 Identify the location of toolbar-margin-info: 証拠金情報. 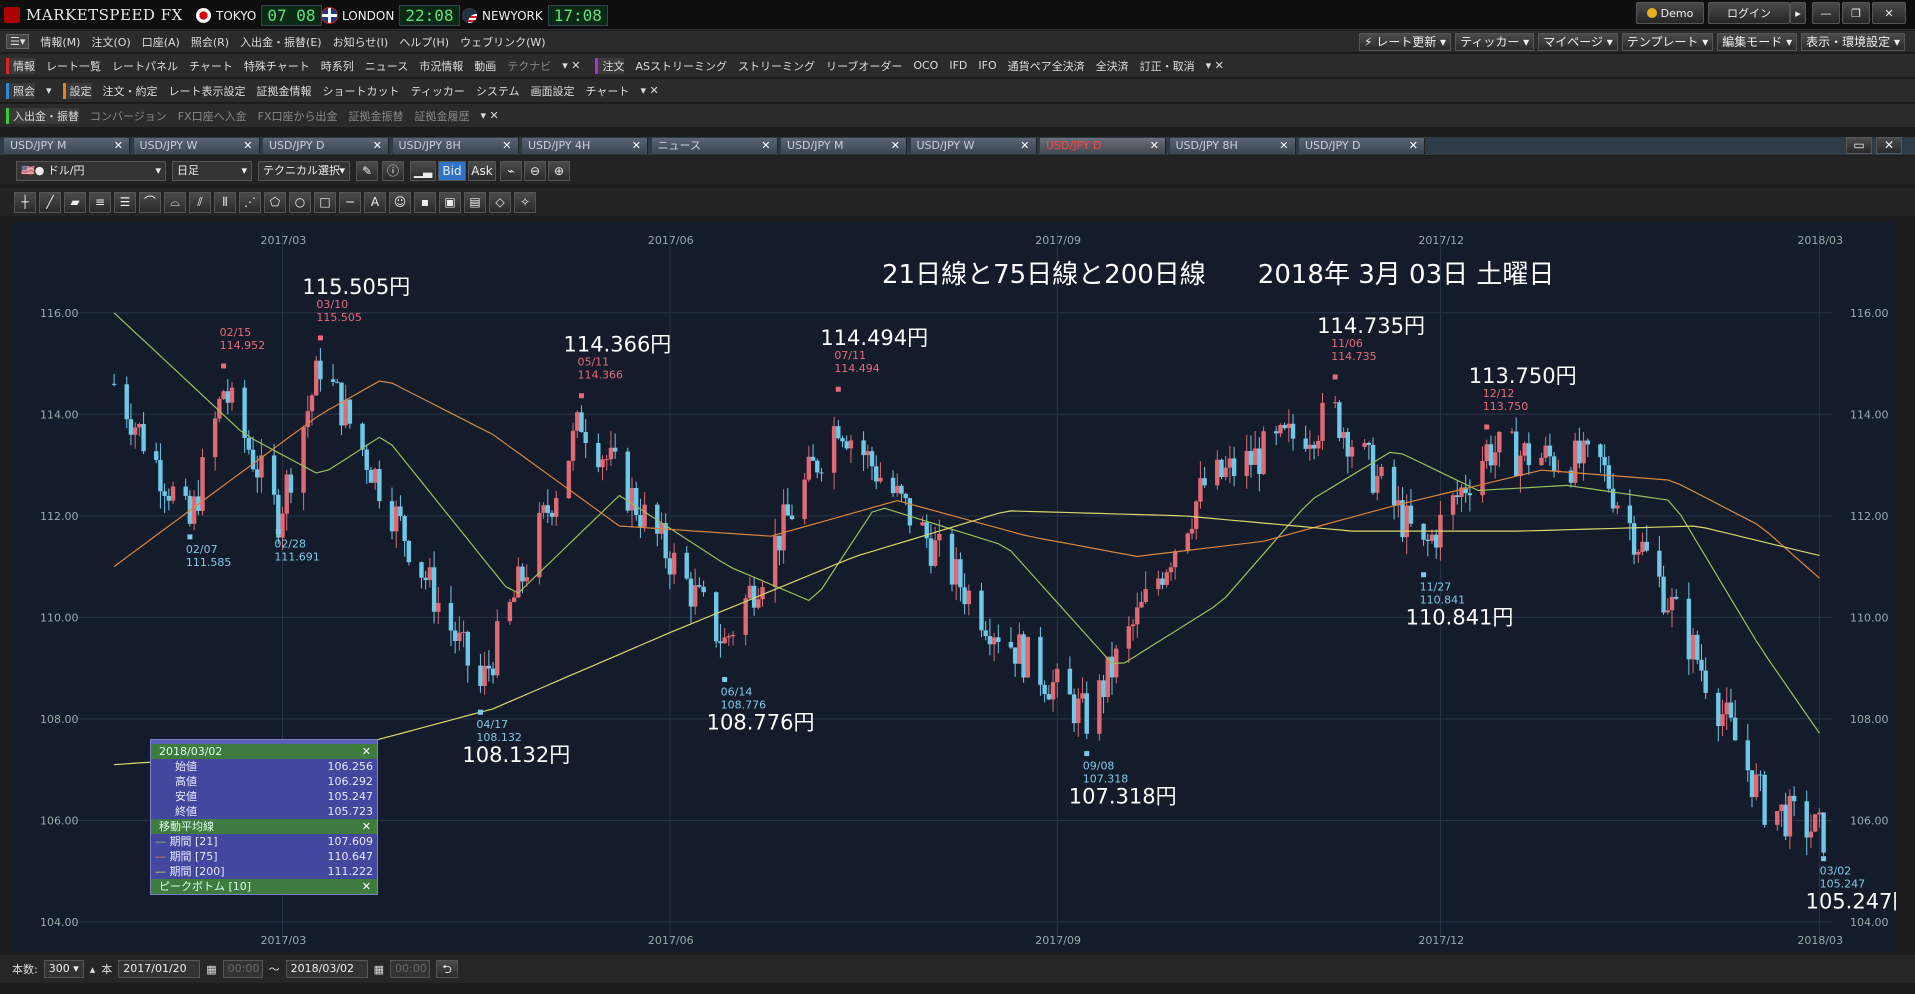
(284, 91).